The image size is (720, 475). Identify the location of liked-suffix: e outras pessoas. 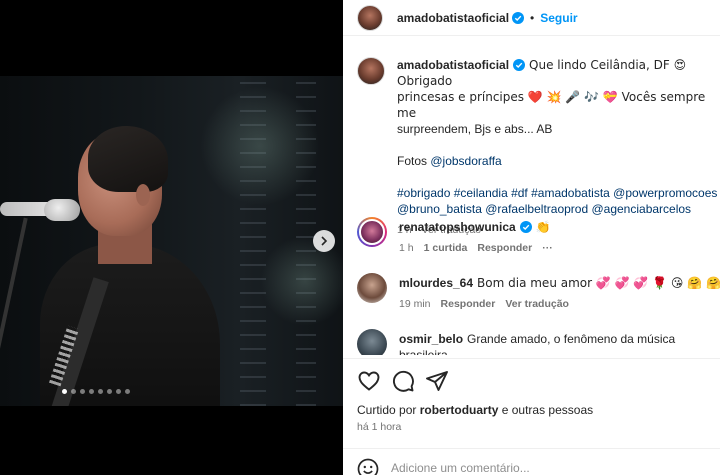
(546, 410).